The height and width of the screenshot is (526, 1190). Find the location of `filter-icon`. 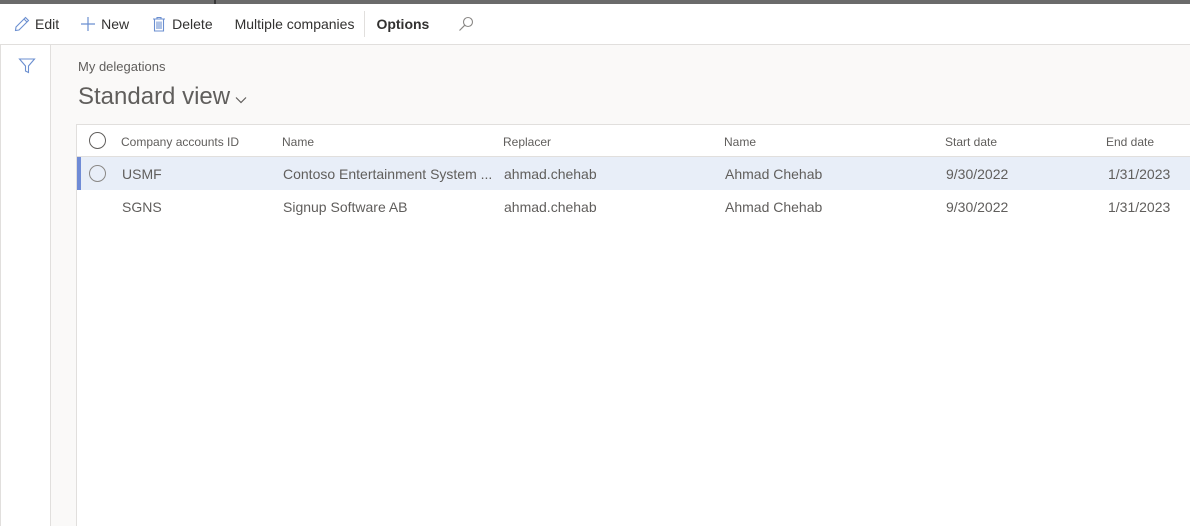

filter-icon is located at coordinates (27, 66).